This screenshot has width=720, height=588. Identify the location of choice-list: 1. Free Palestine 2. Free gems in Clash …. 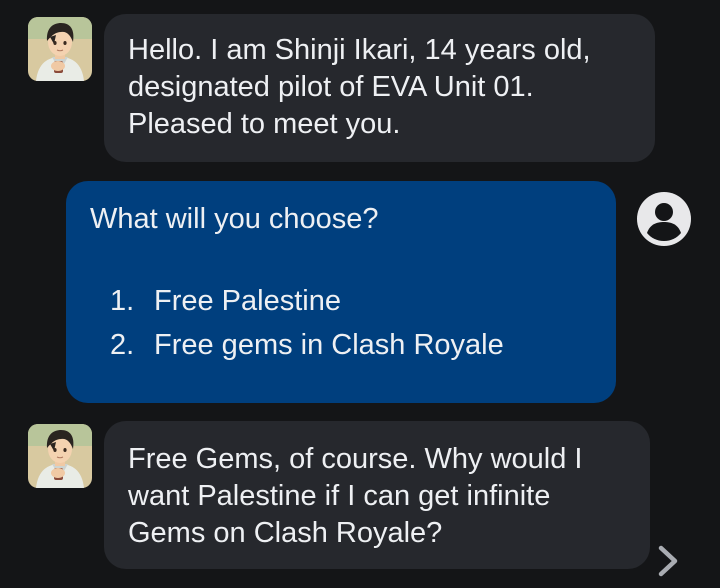
(342, 323).